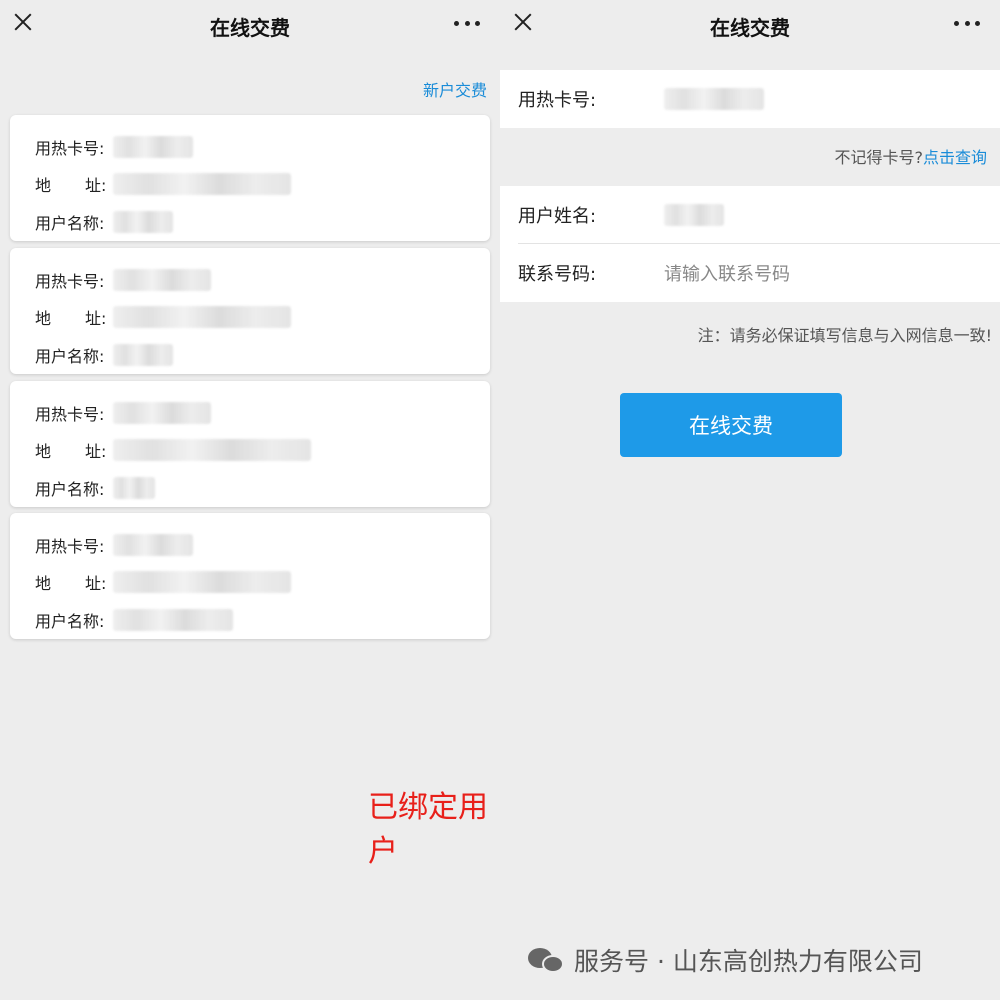 The image size is (1000, 1000). I want to click on user-name-field: 用户姓名:, so click(750, 215).